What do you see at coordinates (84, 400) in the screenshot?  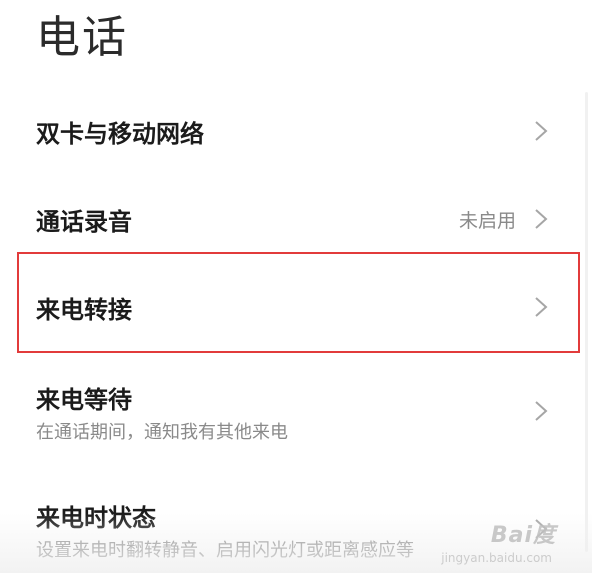 I see `setting-call-waiting-title: 来电等待` at bounding box center [84, 400].